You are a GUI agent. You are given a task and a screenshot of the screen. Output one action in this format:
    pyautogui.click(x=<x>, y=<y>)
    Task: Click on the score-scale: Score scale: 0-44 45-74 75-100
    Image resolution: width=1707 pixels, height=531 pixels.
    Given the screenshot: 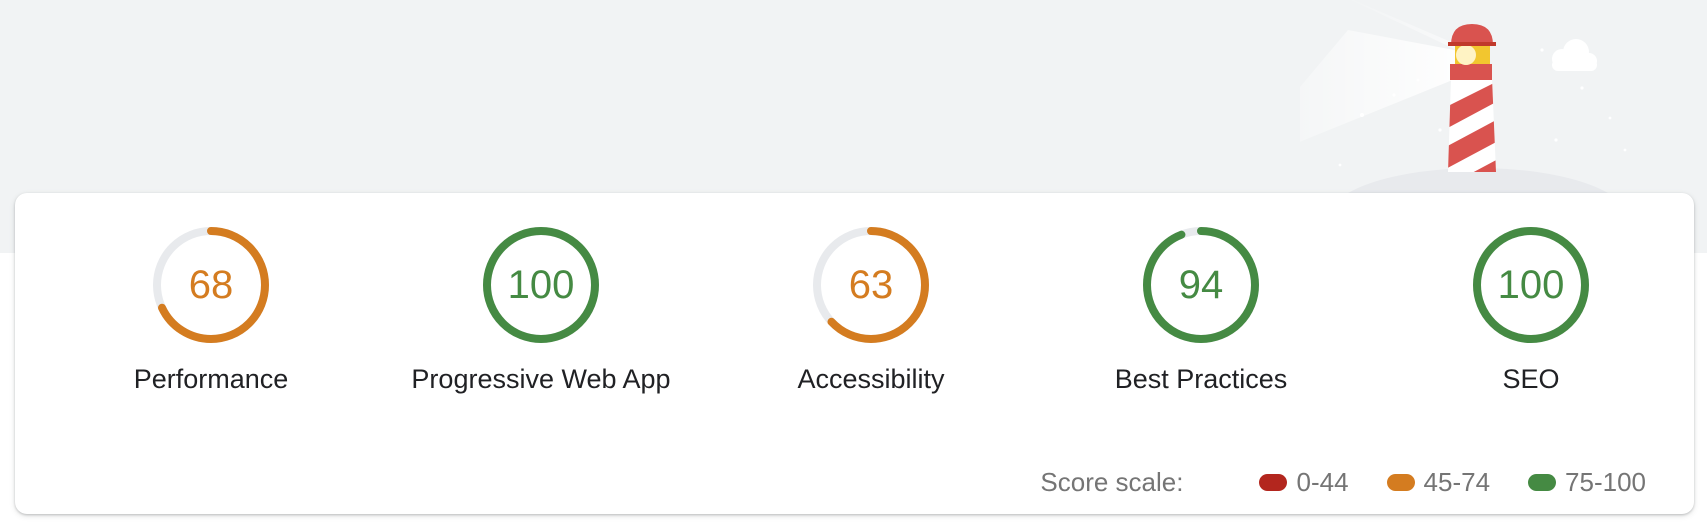 What is the action you would take?
    pyautogui.click(x=1343, y=482)
    